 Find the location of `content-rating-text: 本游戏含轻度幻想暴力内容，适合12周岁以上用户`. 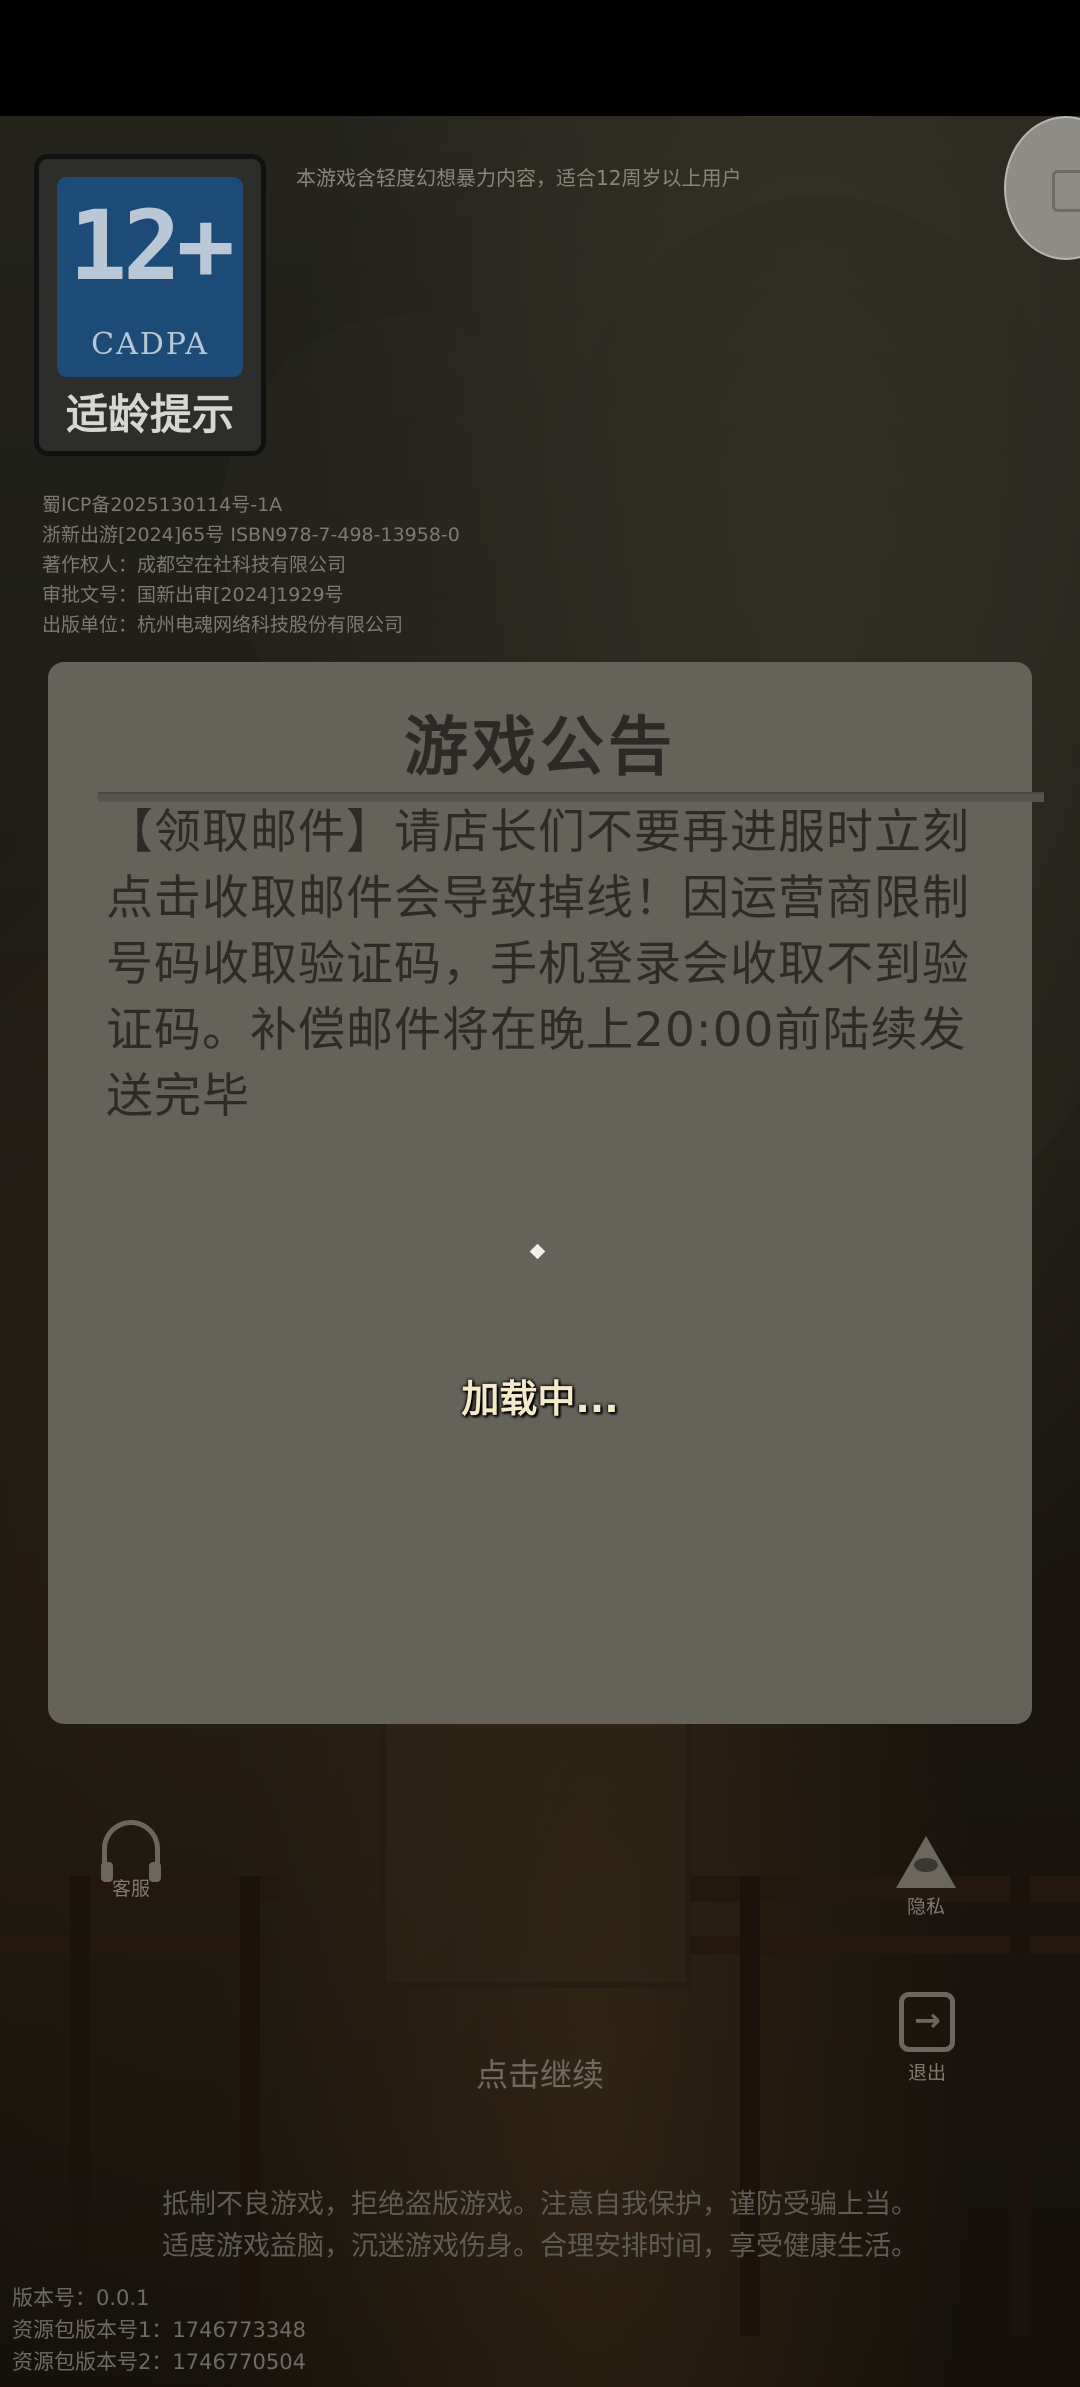

content-rating-text: 本游戏含轻度幻想暴力内容，适合12周岁以上用户 is located at coordinates (519, 178).